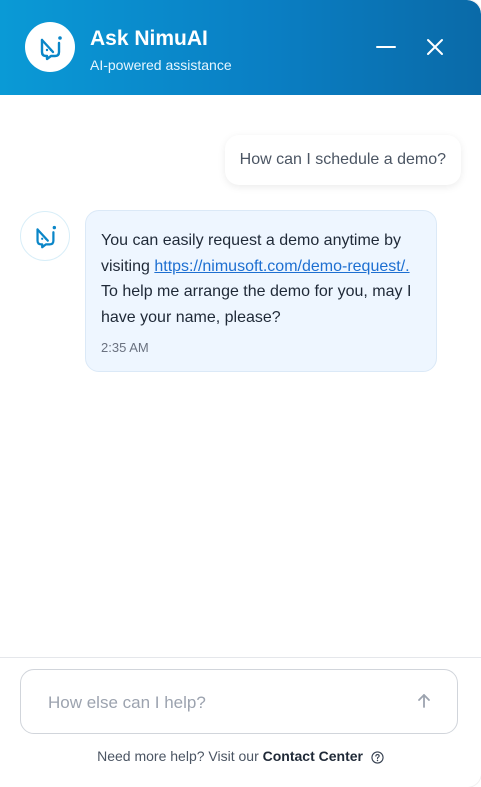  Describe the element at coordinates (125, 347) in the screenshot. I see `message-timestamp: 2:35 AM` at that location.